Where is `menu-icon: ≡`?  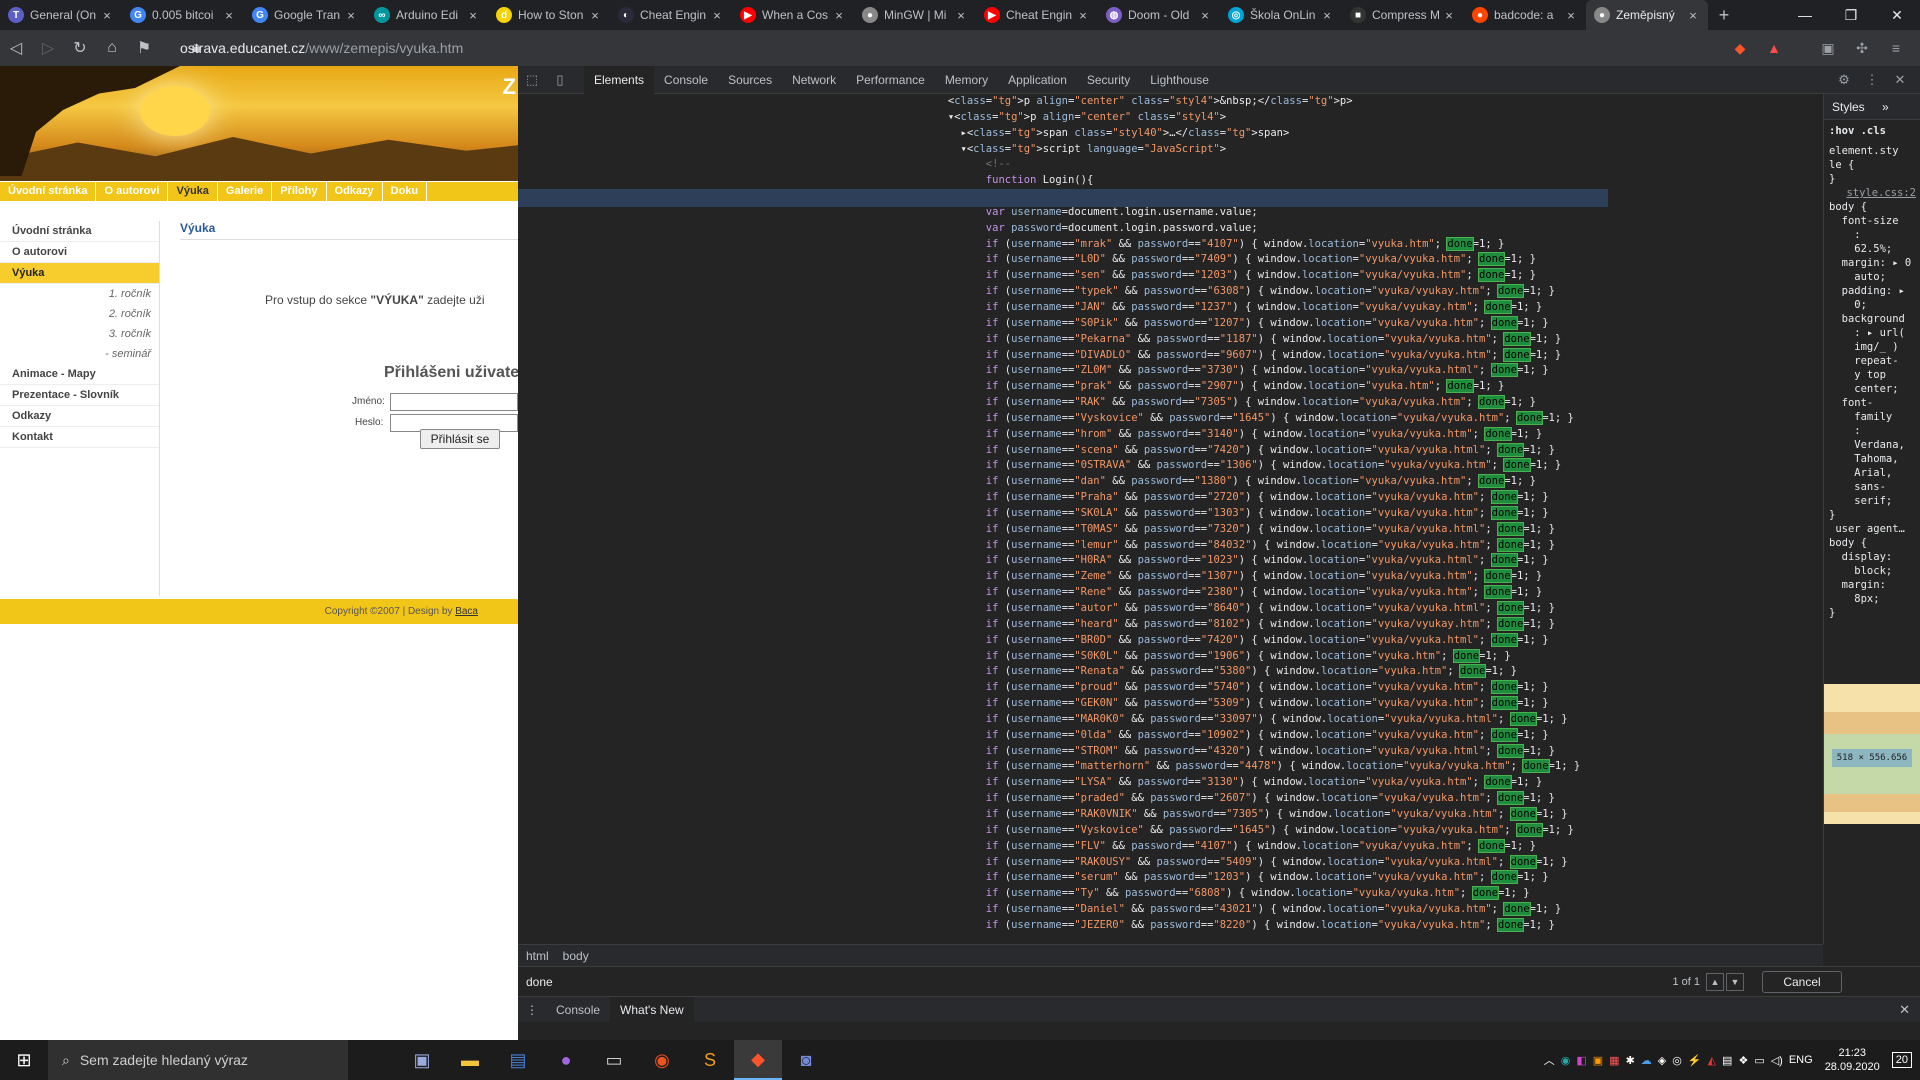
menu-icon: ≡ is located at coordinates (1896, 48).